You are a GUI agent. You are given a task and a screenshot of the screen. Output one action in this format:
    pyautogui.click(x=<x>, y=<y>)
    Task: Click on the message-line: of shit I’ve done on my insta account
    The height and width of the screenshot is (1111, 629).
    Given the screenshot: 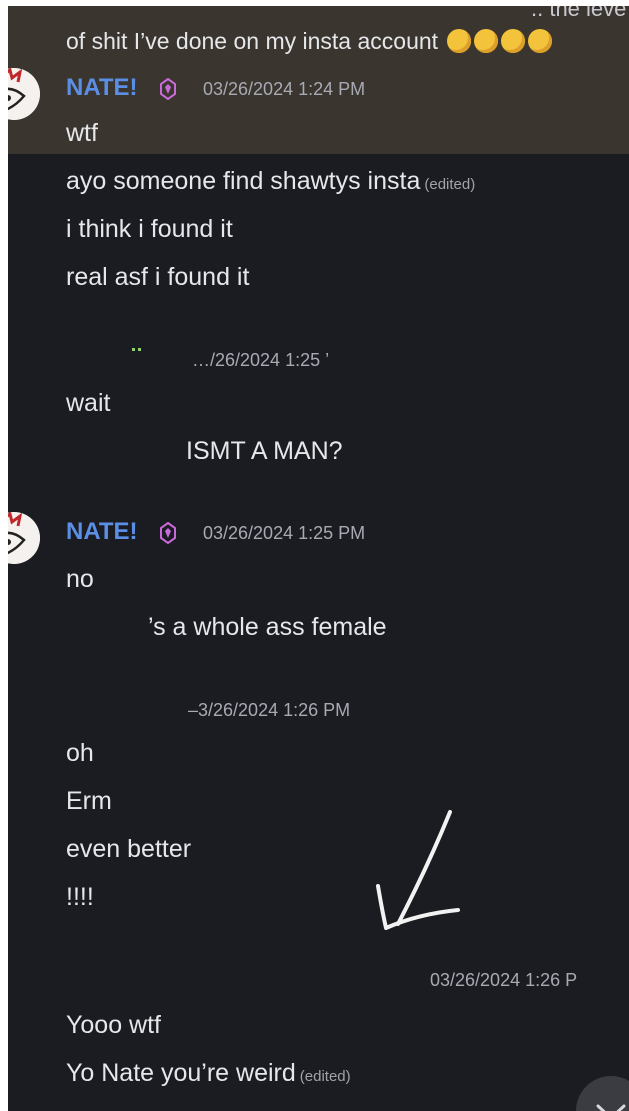 What is the action you would take?
    pyautogui.click(x=309, y=41)
    